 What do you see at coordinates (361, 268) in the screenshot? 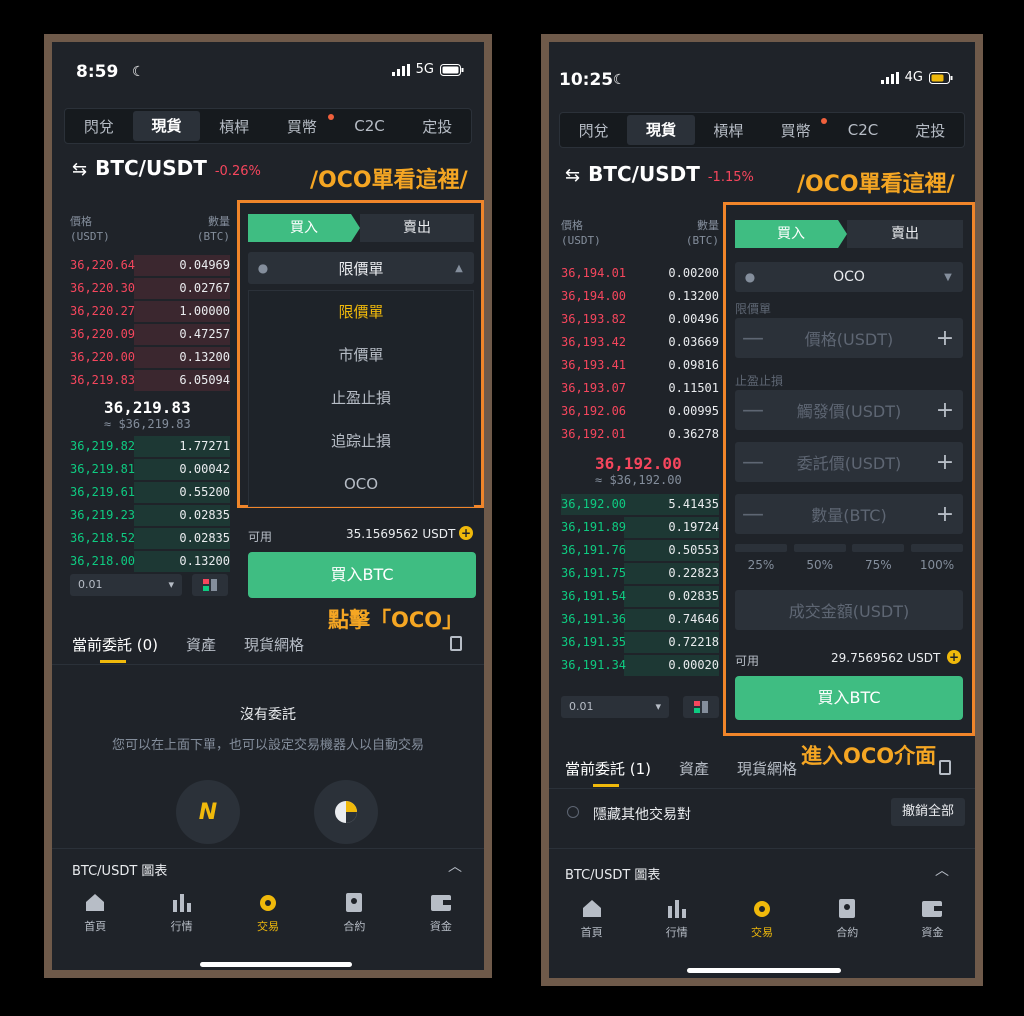
I see `order-type-select: ● 限價單 ▲` at bounding box center [361, 268].